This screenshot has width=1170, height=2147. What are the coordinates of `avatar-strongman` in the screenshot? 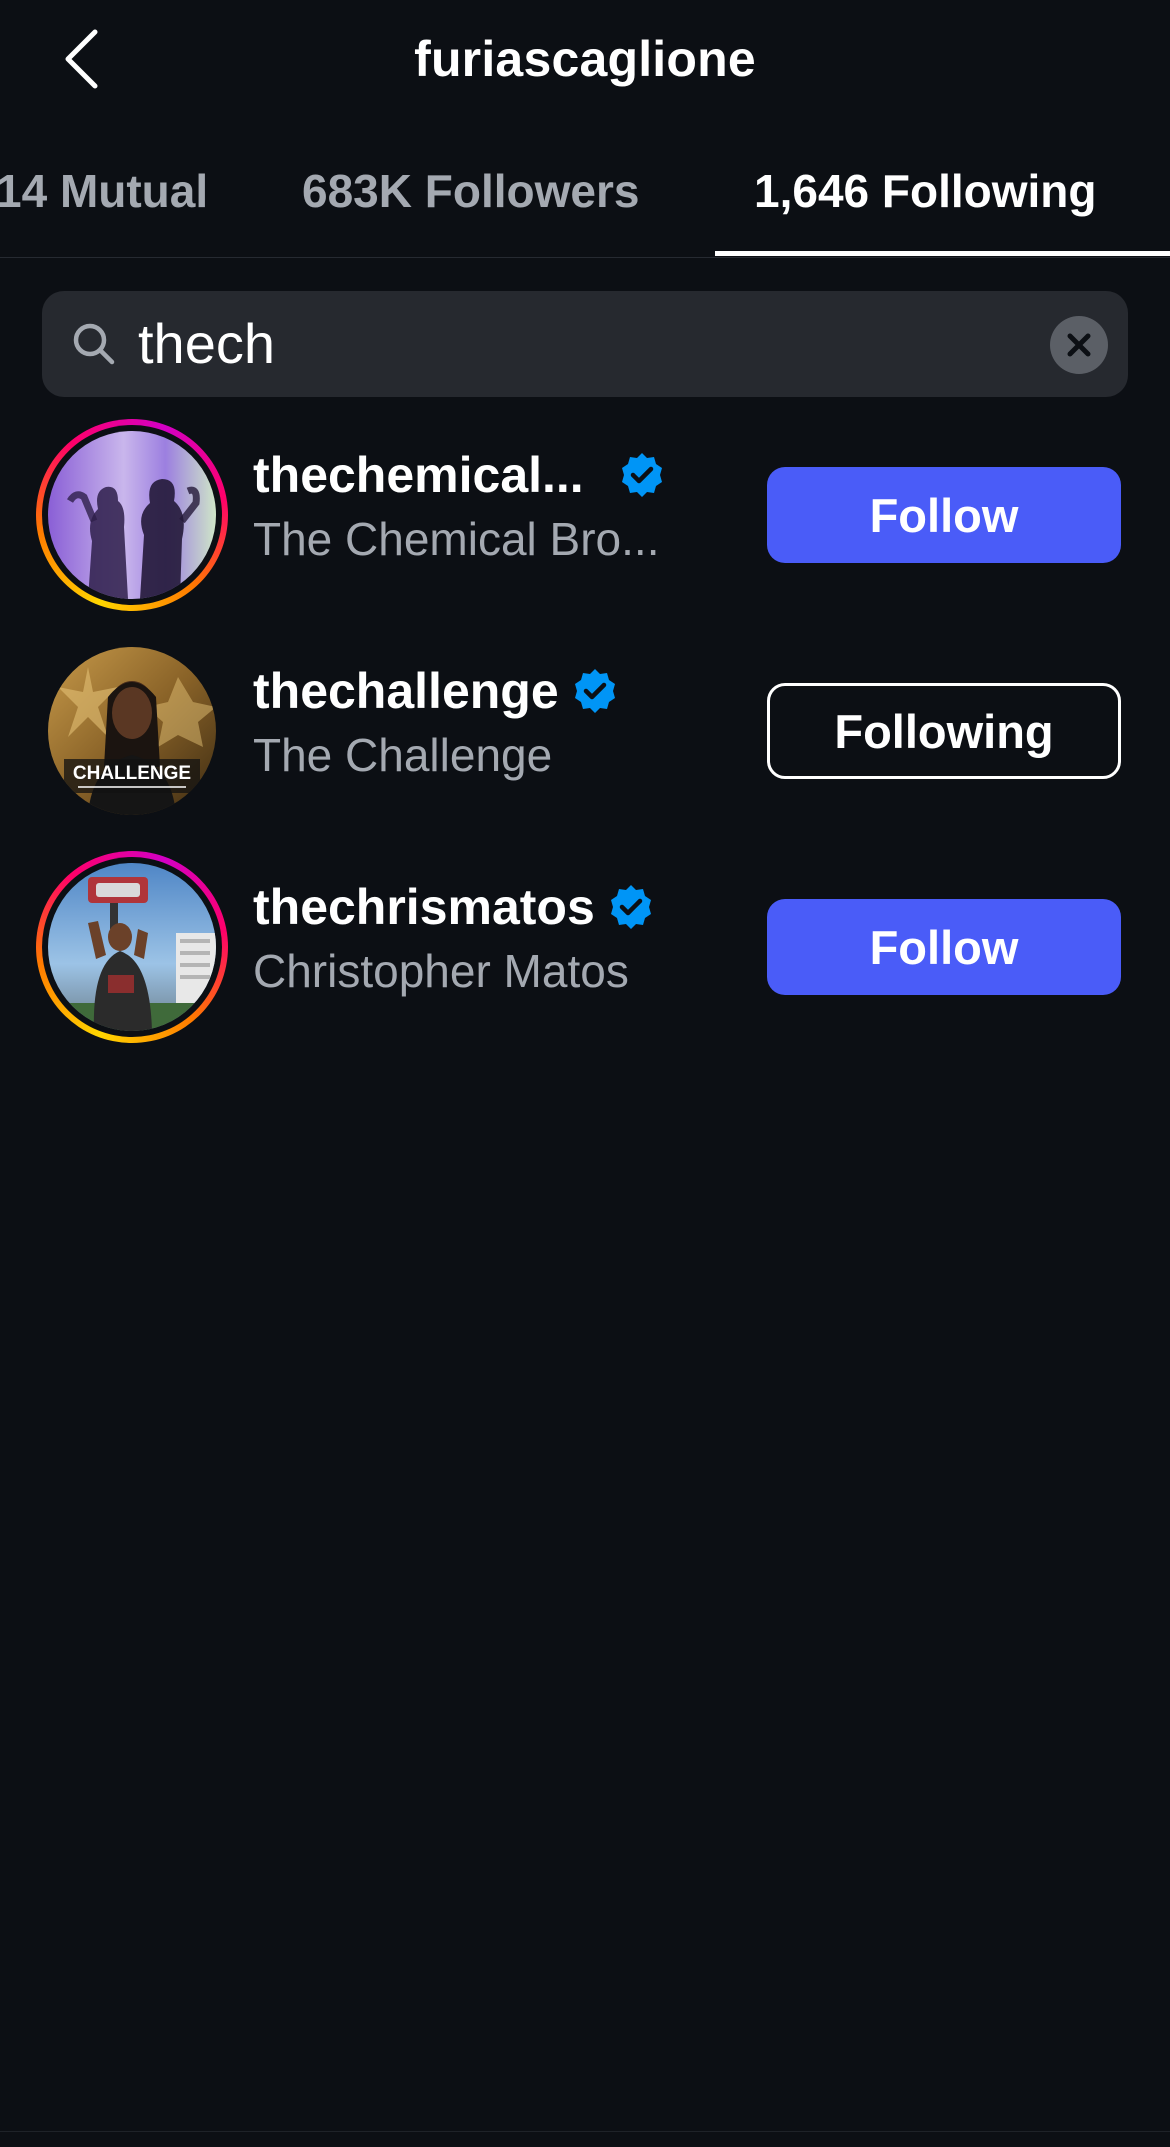 It's located at (132, 947).